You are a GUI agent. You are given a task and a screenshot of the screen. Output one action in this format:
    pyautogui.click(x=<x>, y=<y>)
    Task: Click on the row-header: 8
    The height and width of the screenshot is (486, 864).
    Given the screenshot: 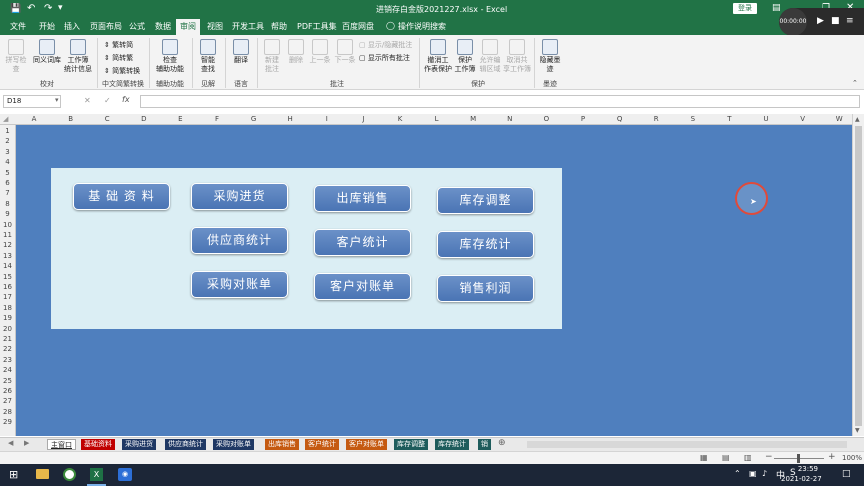 What is the action you would take?
    pyautogui.click(x=7, y=204)
    